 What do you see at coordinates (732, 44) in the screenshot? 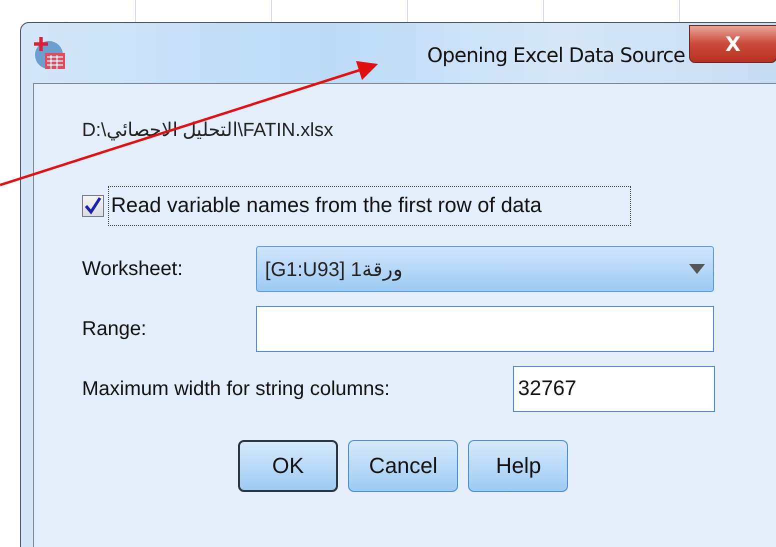
I see `close-button: X` at bounding box center [732, 44].